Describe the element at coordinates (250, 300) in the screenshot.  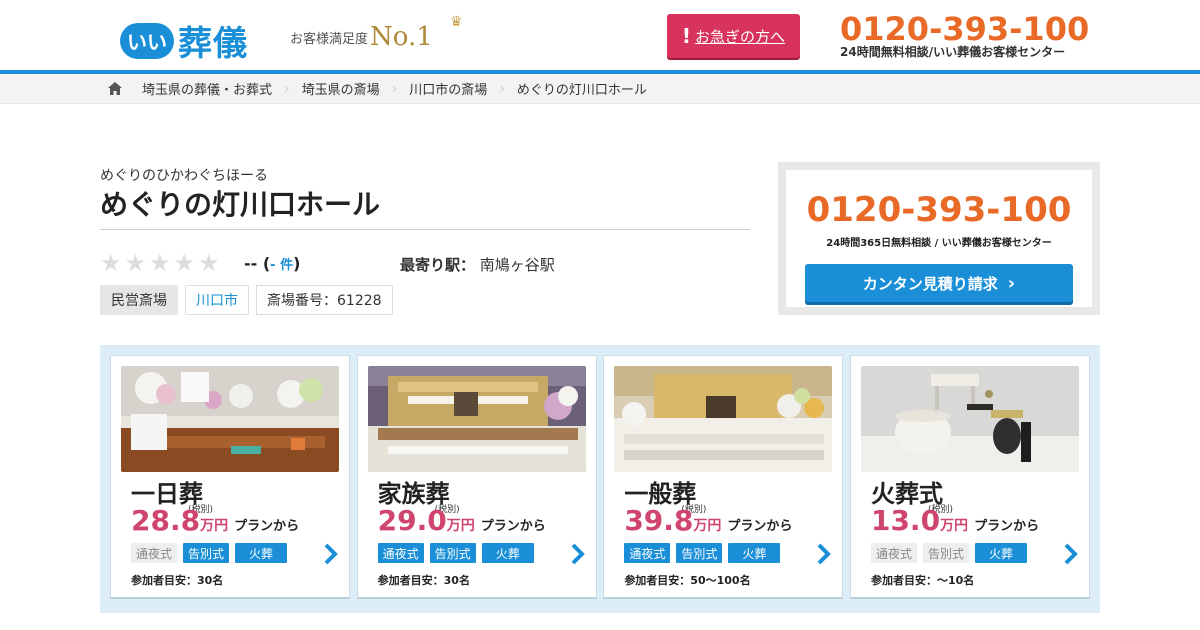
I see `facility-tags: 民営斎場 川口市 斎場番号：61228` at that location.